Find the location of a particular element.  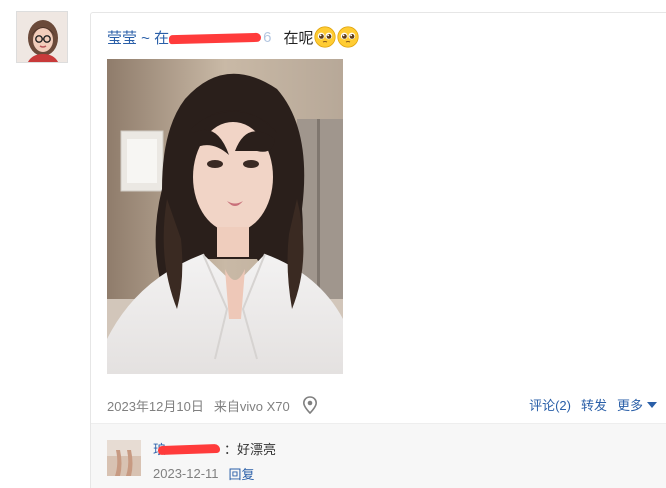

commenter-avatar-image is located at coordinates (124, 458).